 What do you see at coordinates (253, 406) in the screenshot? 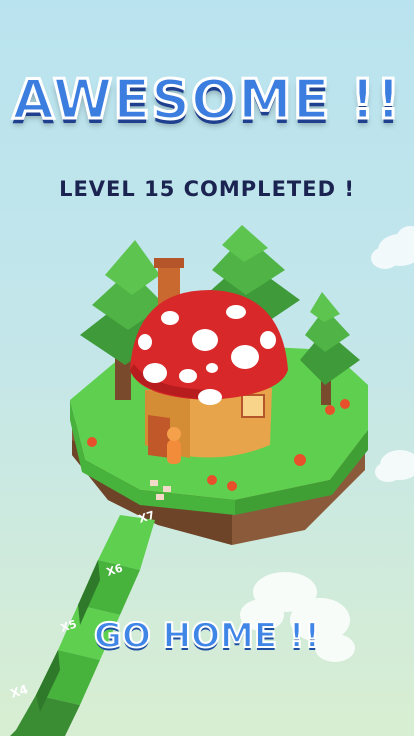
I see `house-window` at bounding box center [253, 406].